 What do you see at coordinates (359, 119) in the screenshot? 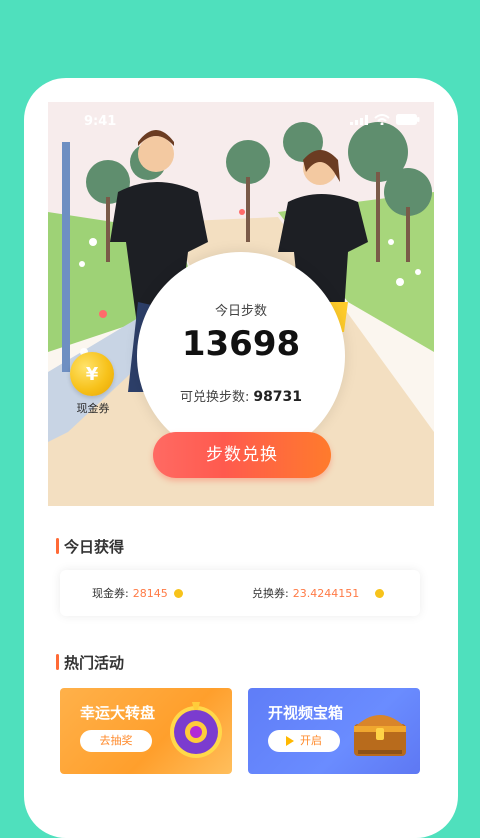
I see `signal-icon` at bounding box center [359, 119].